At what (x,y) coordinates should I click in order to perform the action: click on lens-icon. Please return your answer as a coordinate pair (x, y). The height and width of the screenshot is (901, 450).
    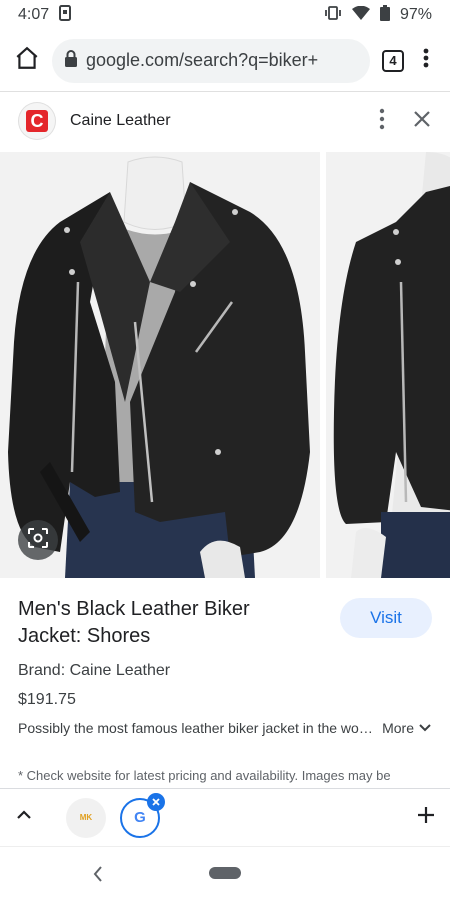
    Looking at the image, I should click on (38, 540).